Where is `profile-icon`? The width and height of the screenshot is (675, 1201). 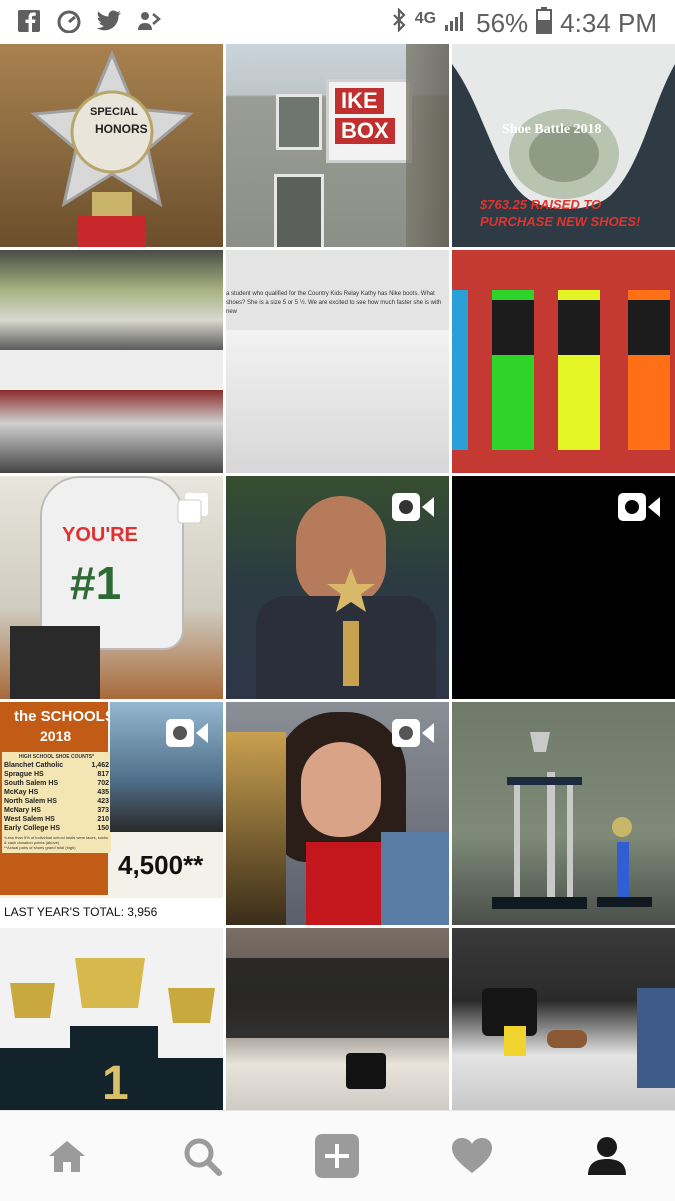
profile-icon is located at coordinates (607, 1156).